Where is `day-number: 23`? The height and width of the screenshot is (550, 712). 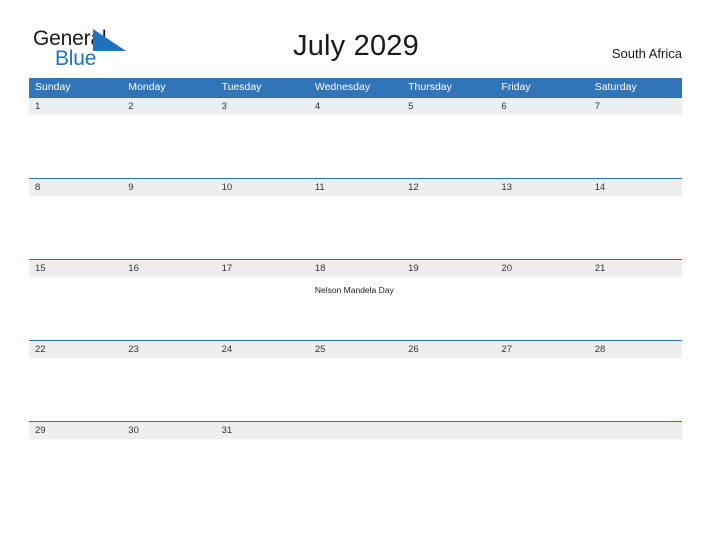 day-number: 23 is located at coordinates (168, 349).